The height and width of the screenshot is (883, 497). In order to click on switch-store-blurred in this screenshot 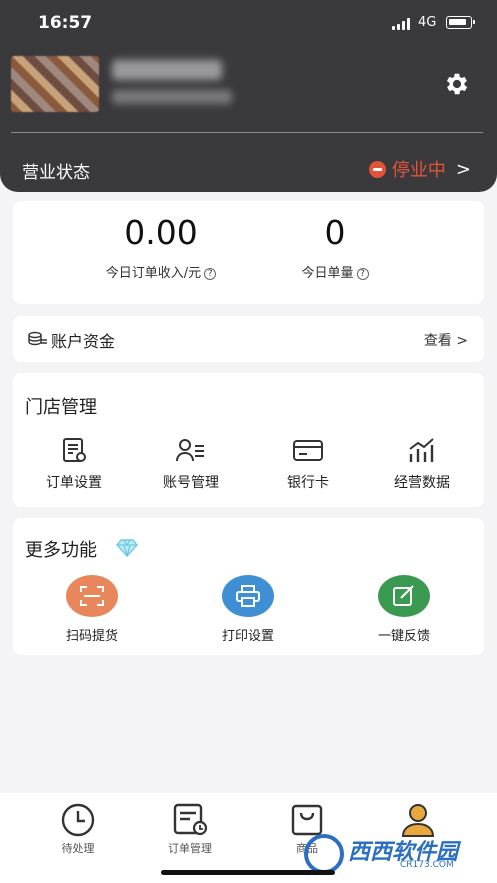, I will do `click(172, 97)`.